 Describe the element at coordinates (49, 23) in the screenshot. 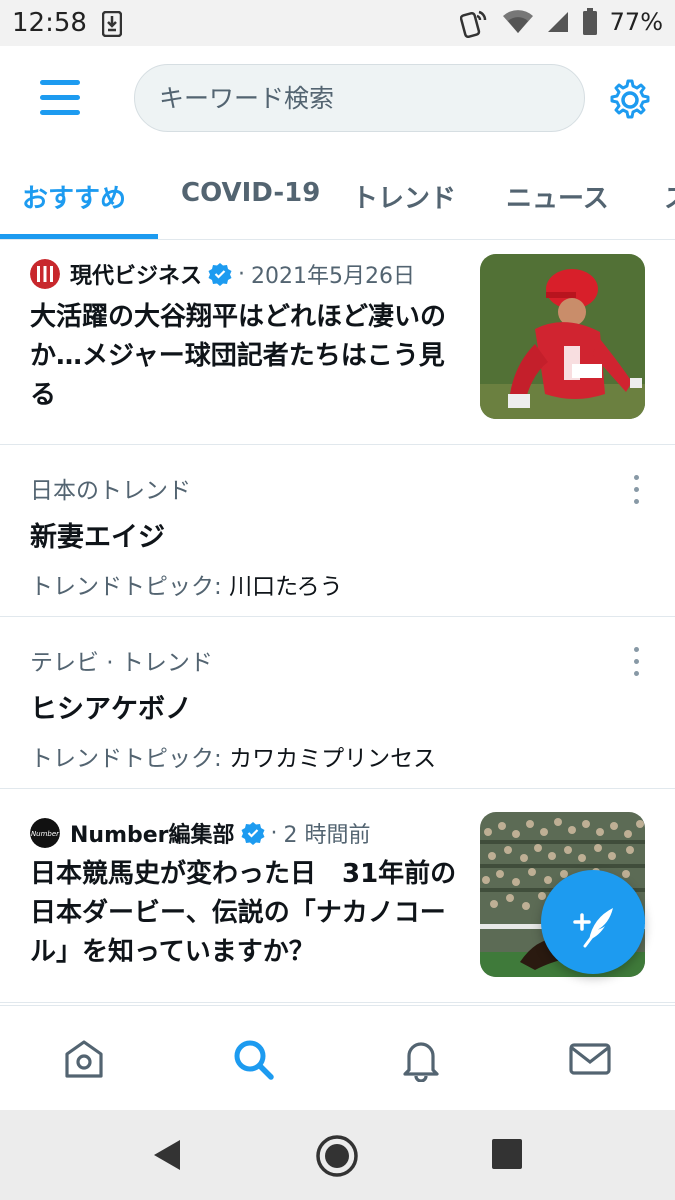

I see `status-time: 12:58` at that location.